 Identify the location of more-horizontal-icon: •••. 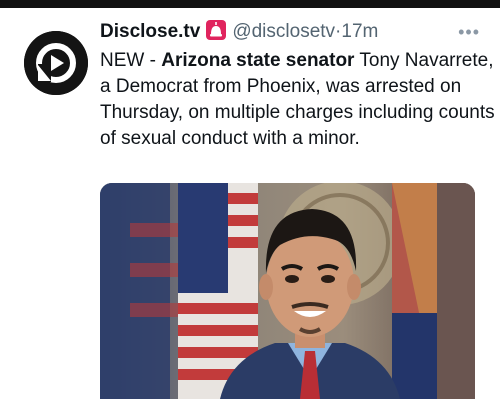
(469, 32).